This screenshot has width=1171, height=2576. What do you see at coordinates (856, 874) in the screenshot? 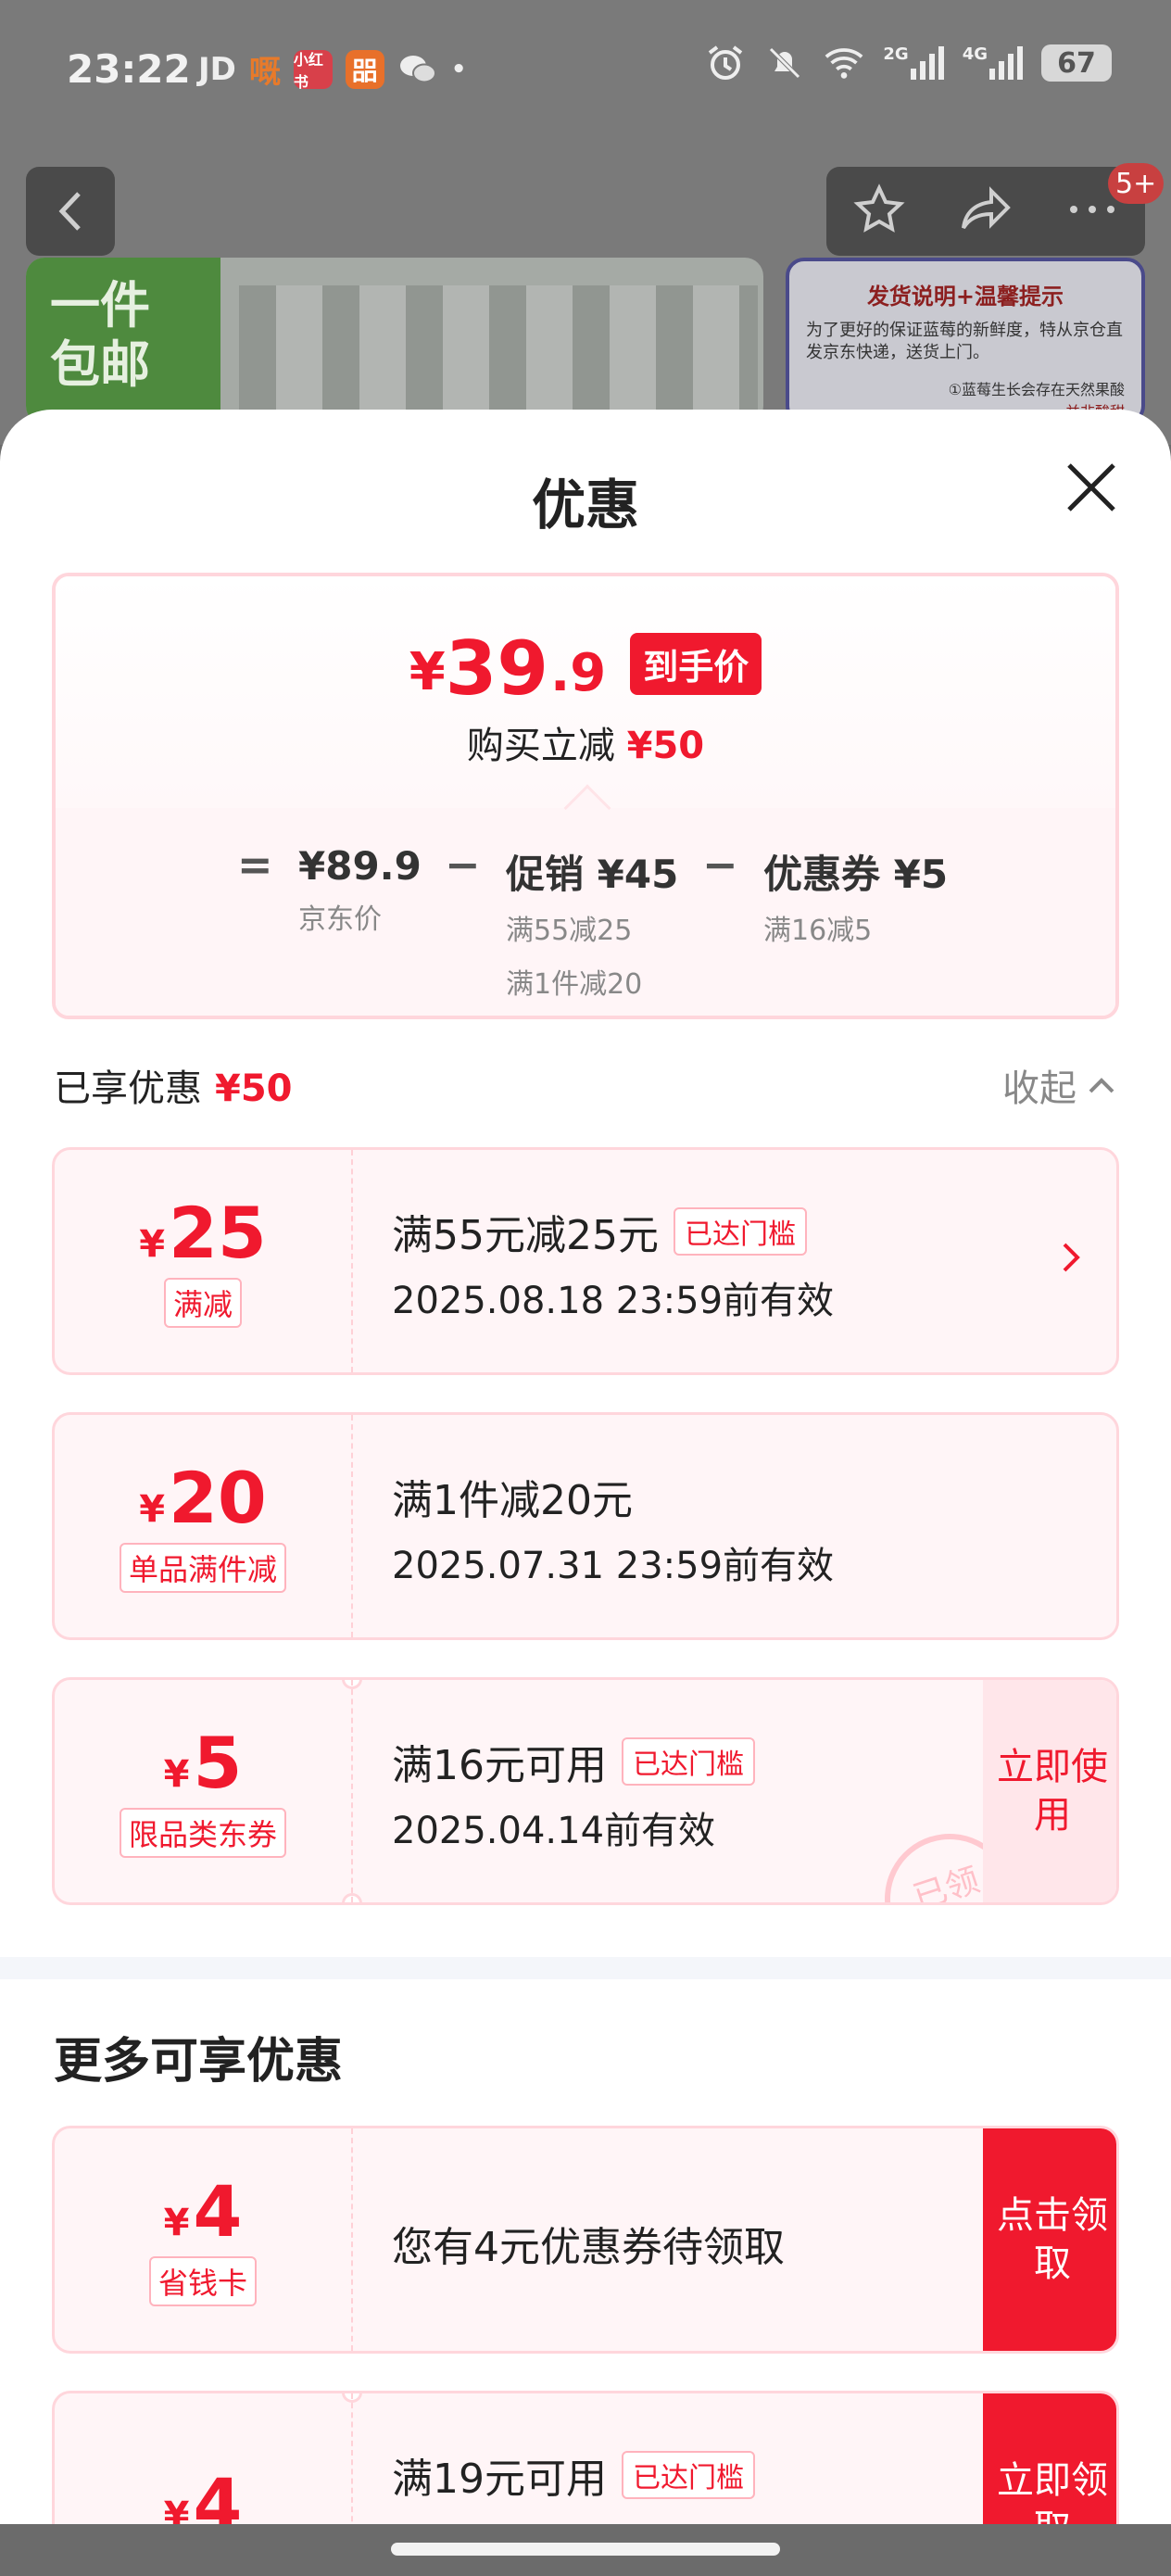
I see `coupon-amount: 优惠券 ¥5` at bounding box center [856, 874].